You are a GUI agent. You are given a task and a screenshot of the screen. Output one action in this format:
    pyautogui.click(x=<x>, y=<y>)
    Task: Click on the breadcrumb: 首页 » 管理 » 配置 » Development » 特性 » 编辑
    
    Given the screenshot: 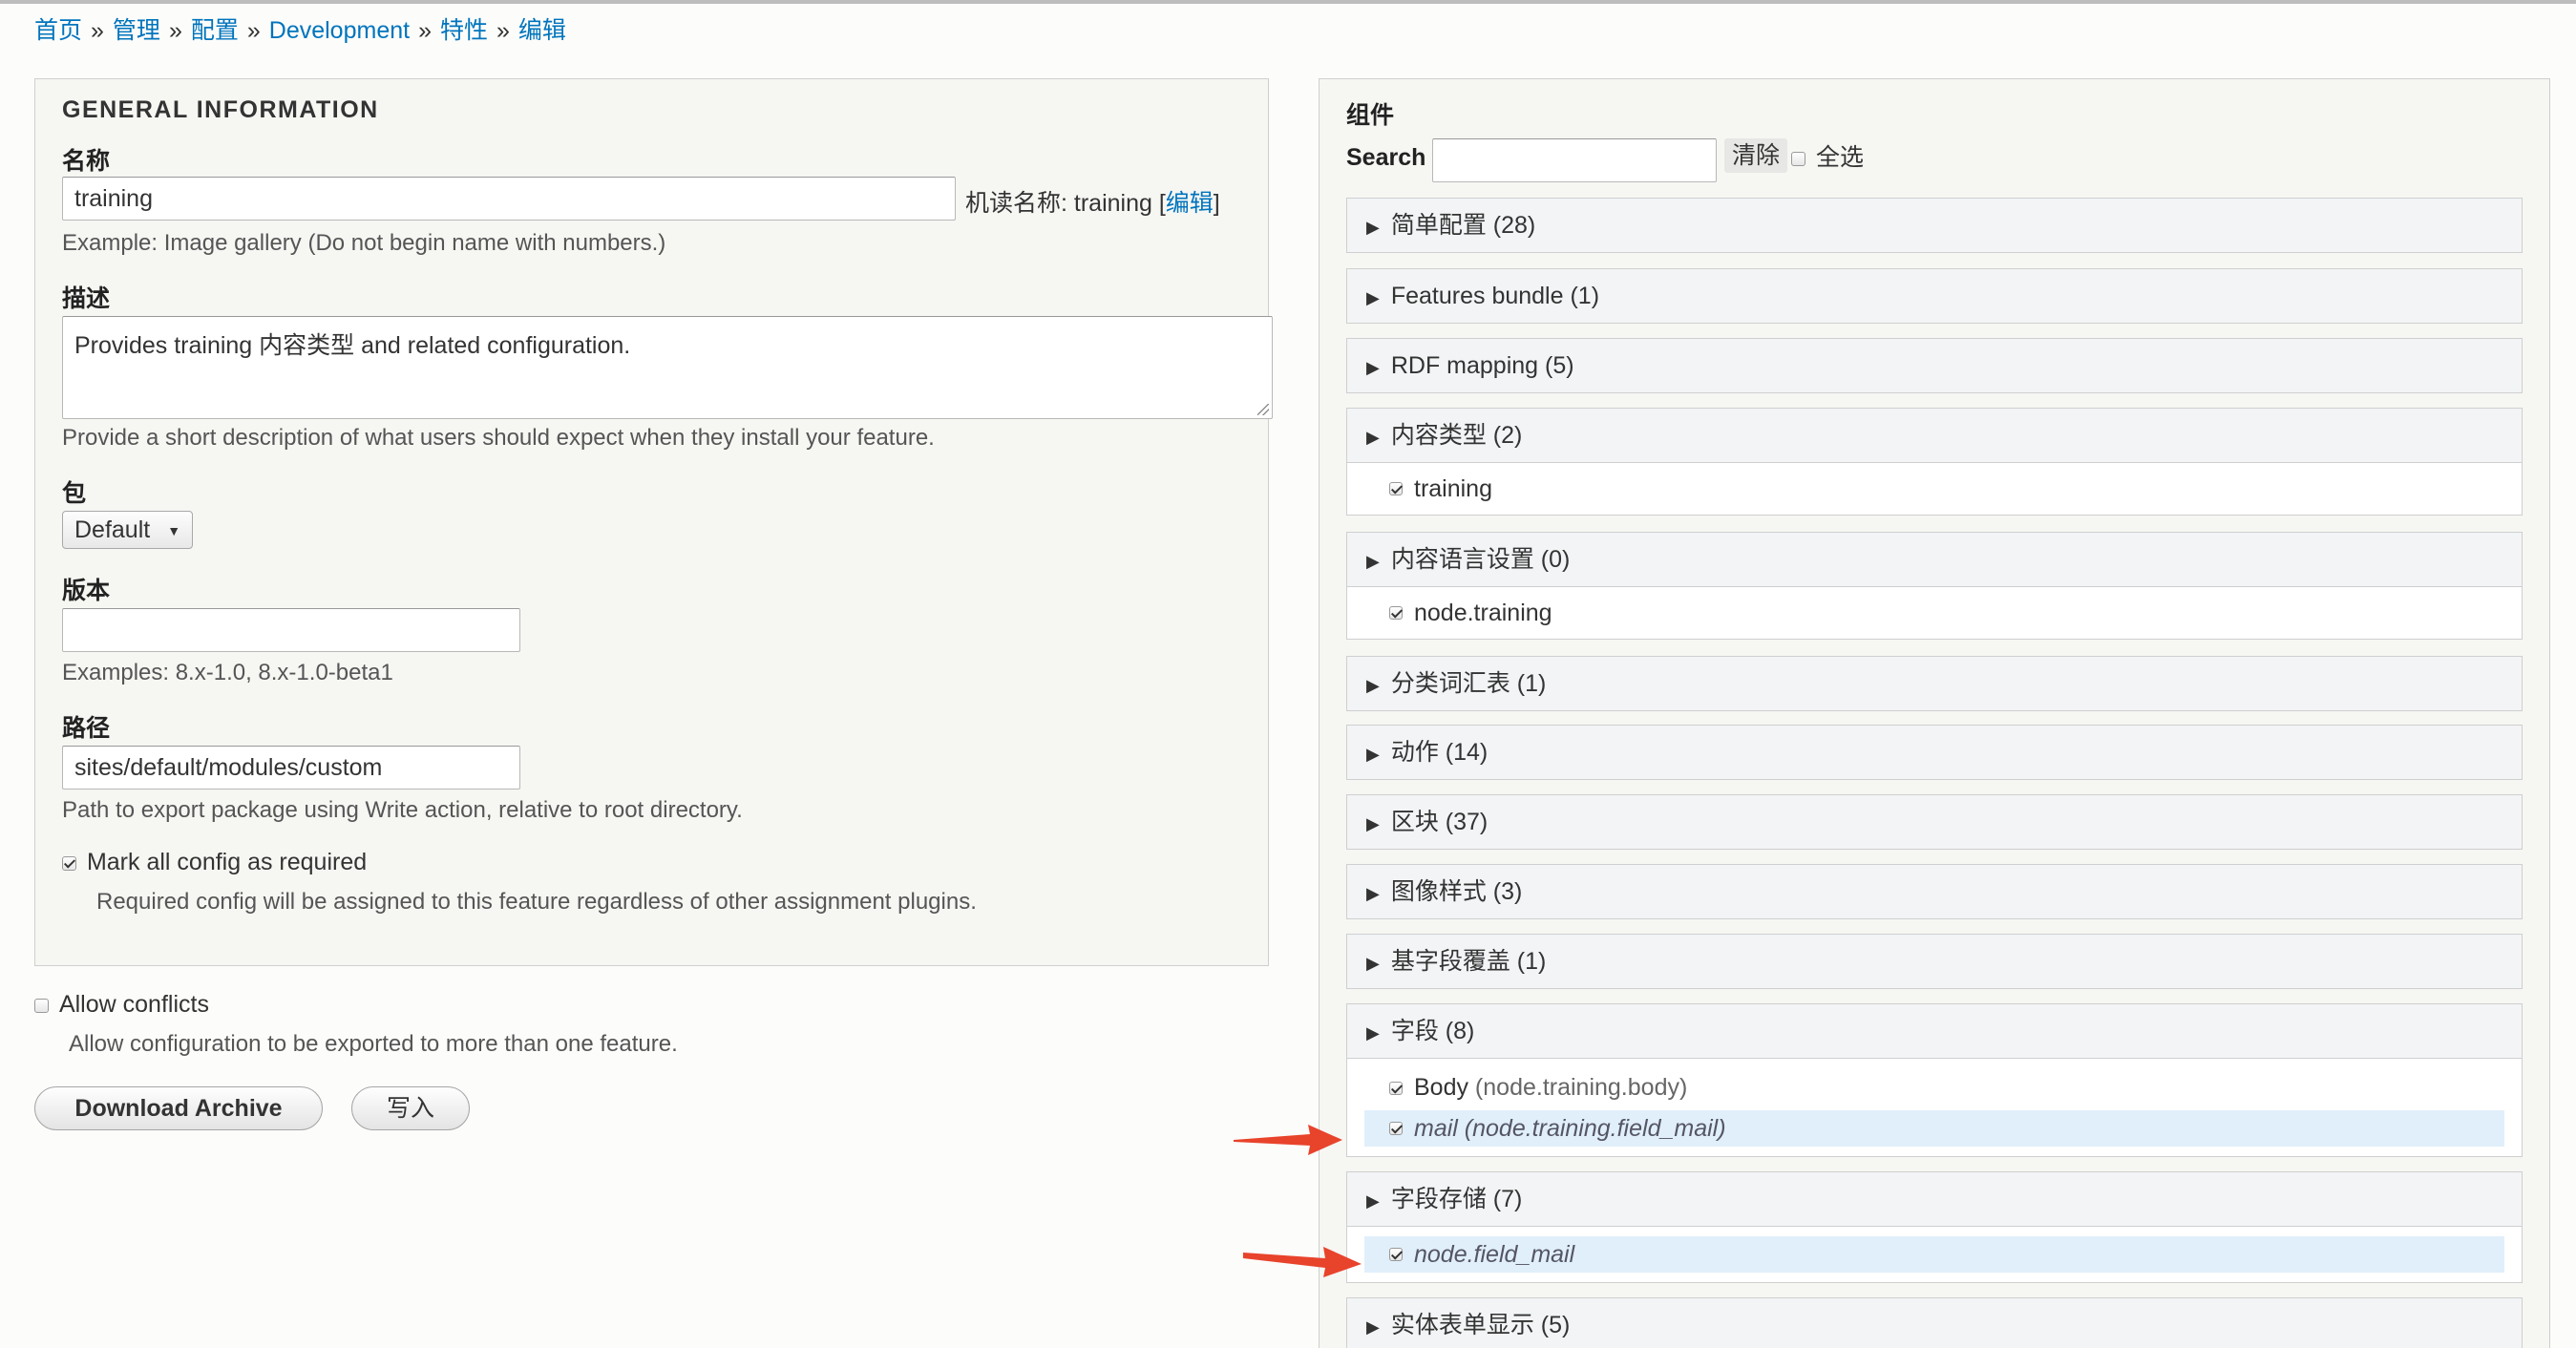 What is the action you would take?
    pyautogui.click(x=300, y=28)
    